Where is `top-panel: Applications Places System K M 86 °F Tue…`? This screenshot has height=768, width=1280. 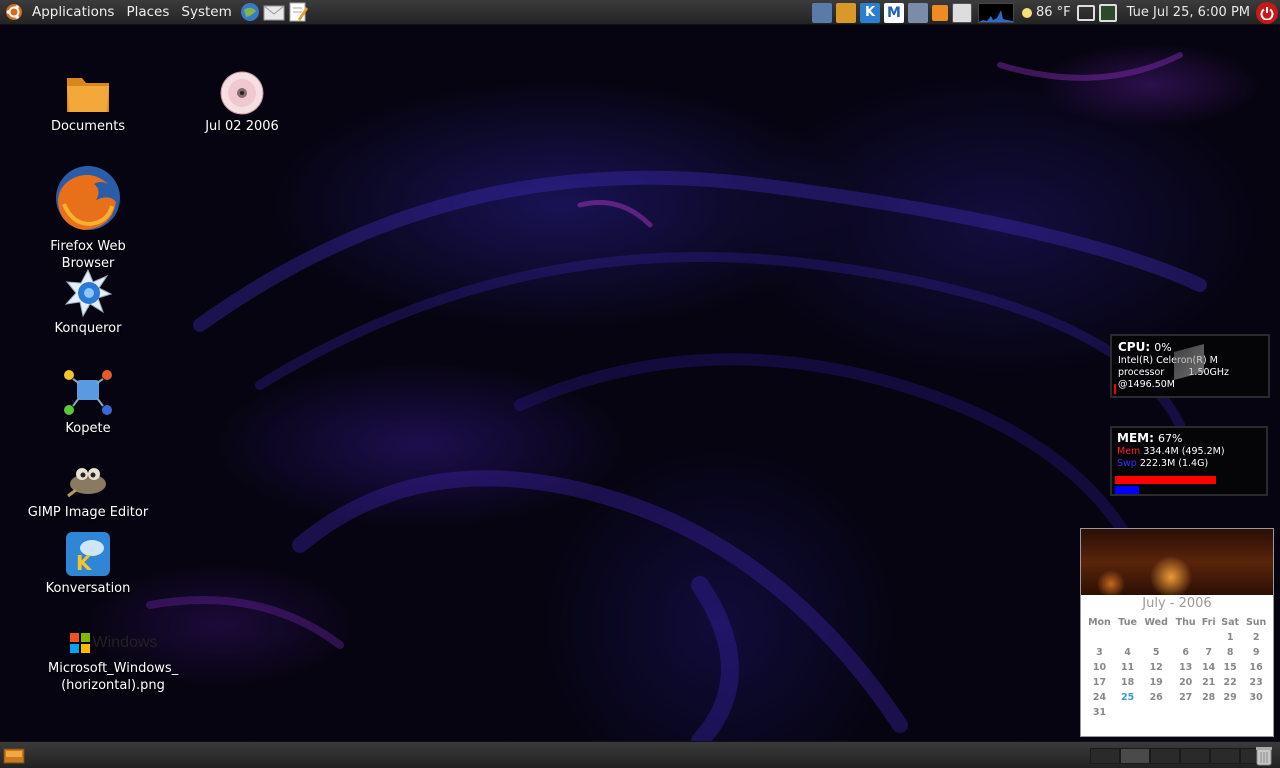 top-panel: Applications Places System K M 86 °F Tue… is located at coordinates (640, 12).